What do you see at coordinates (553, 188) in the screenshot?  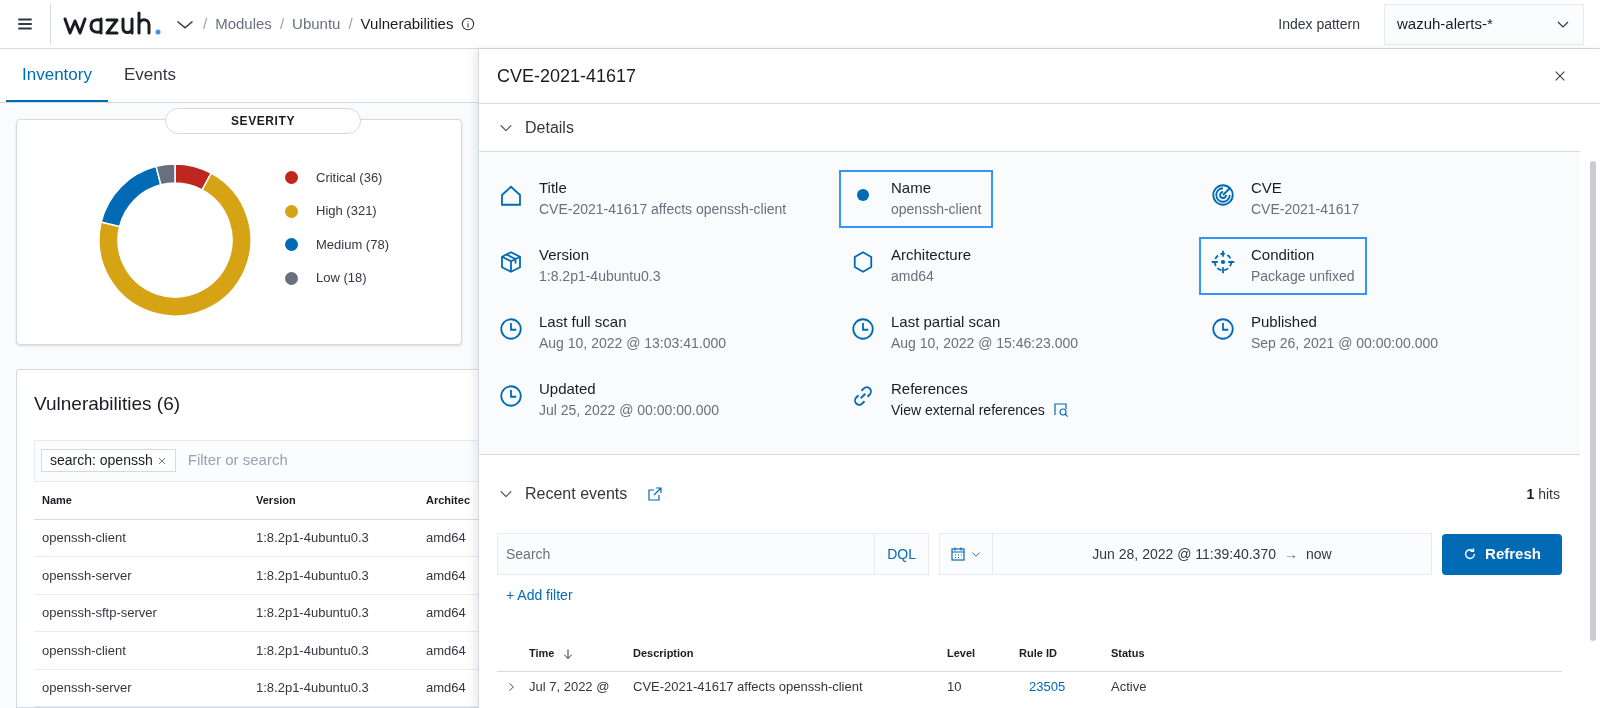 I see `field-label: Title` at bounding box center [553, 188].